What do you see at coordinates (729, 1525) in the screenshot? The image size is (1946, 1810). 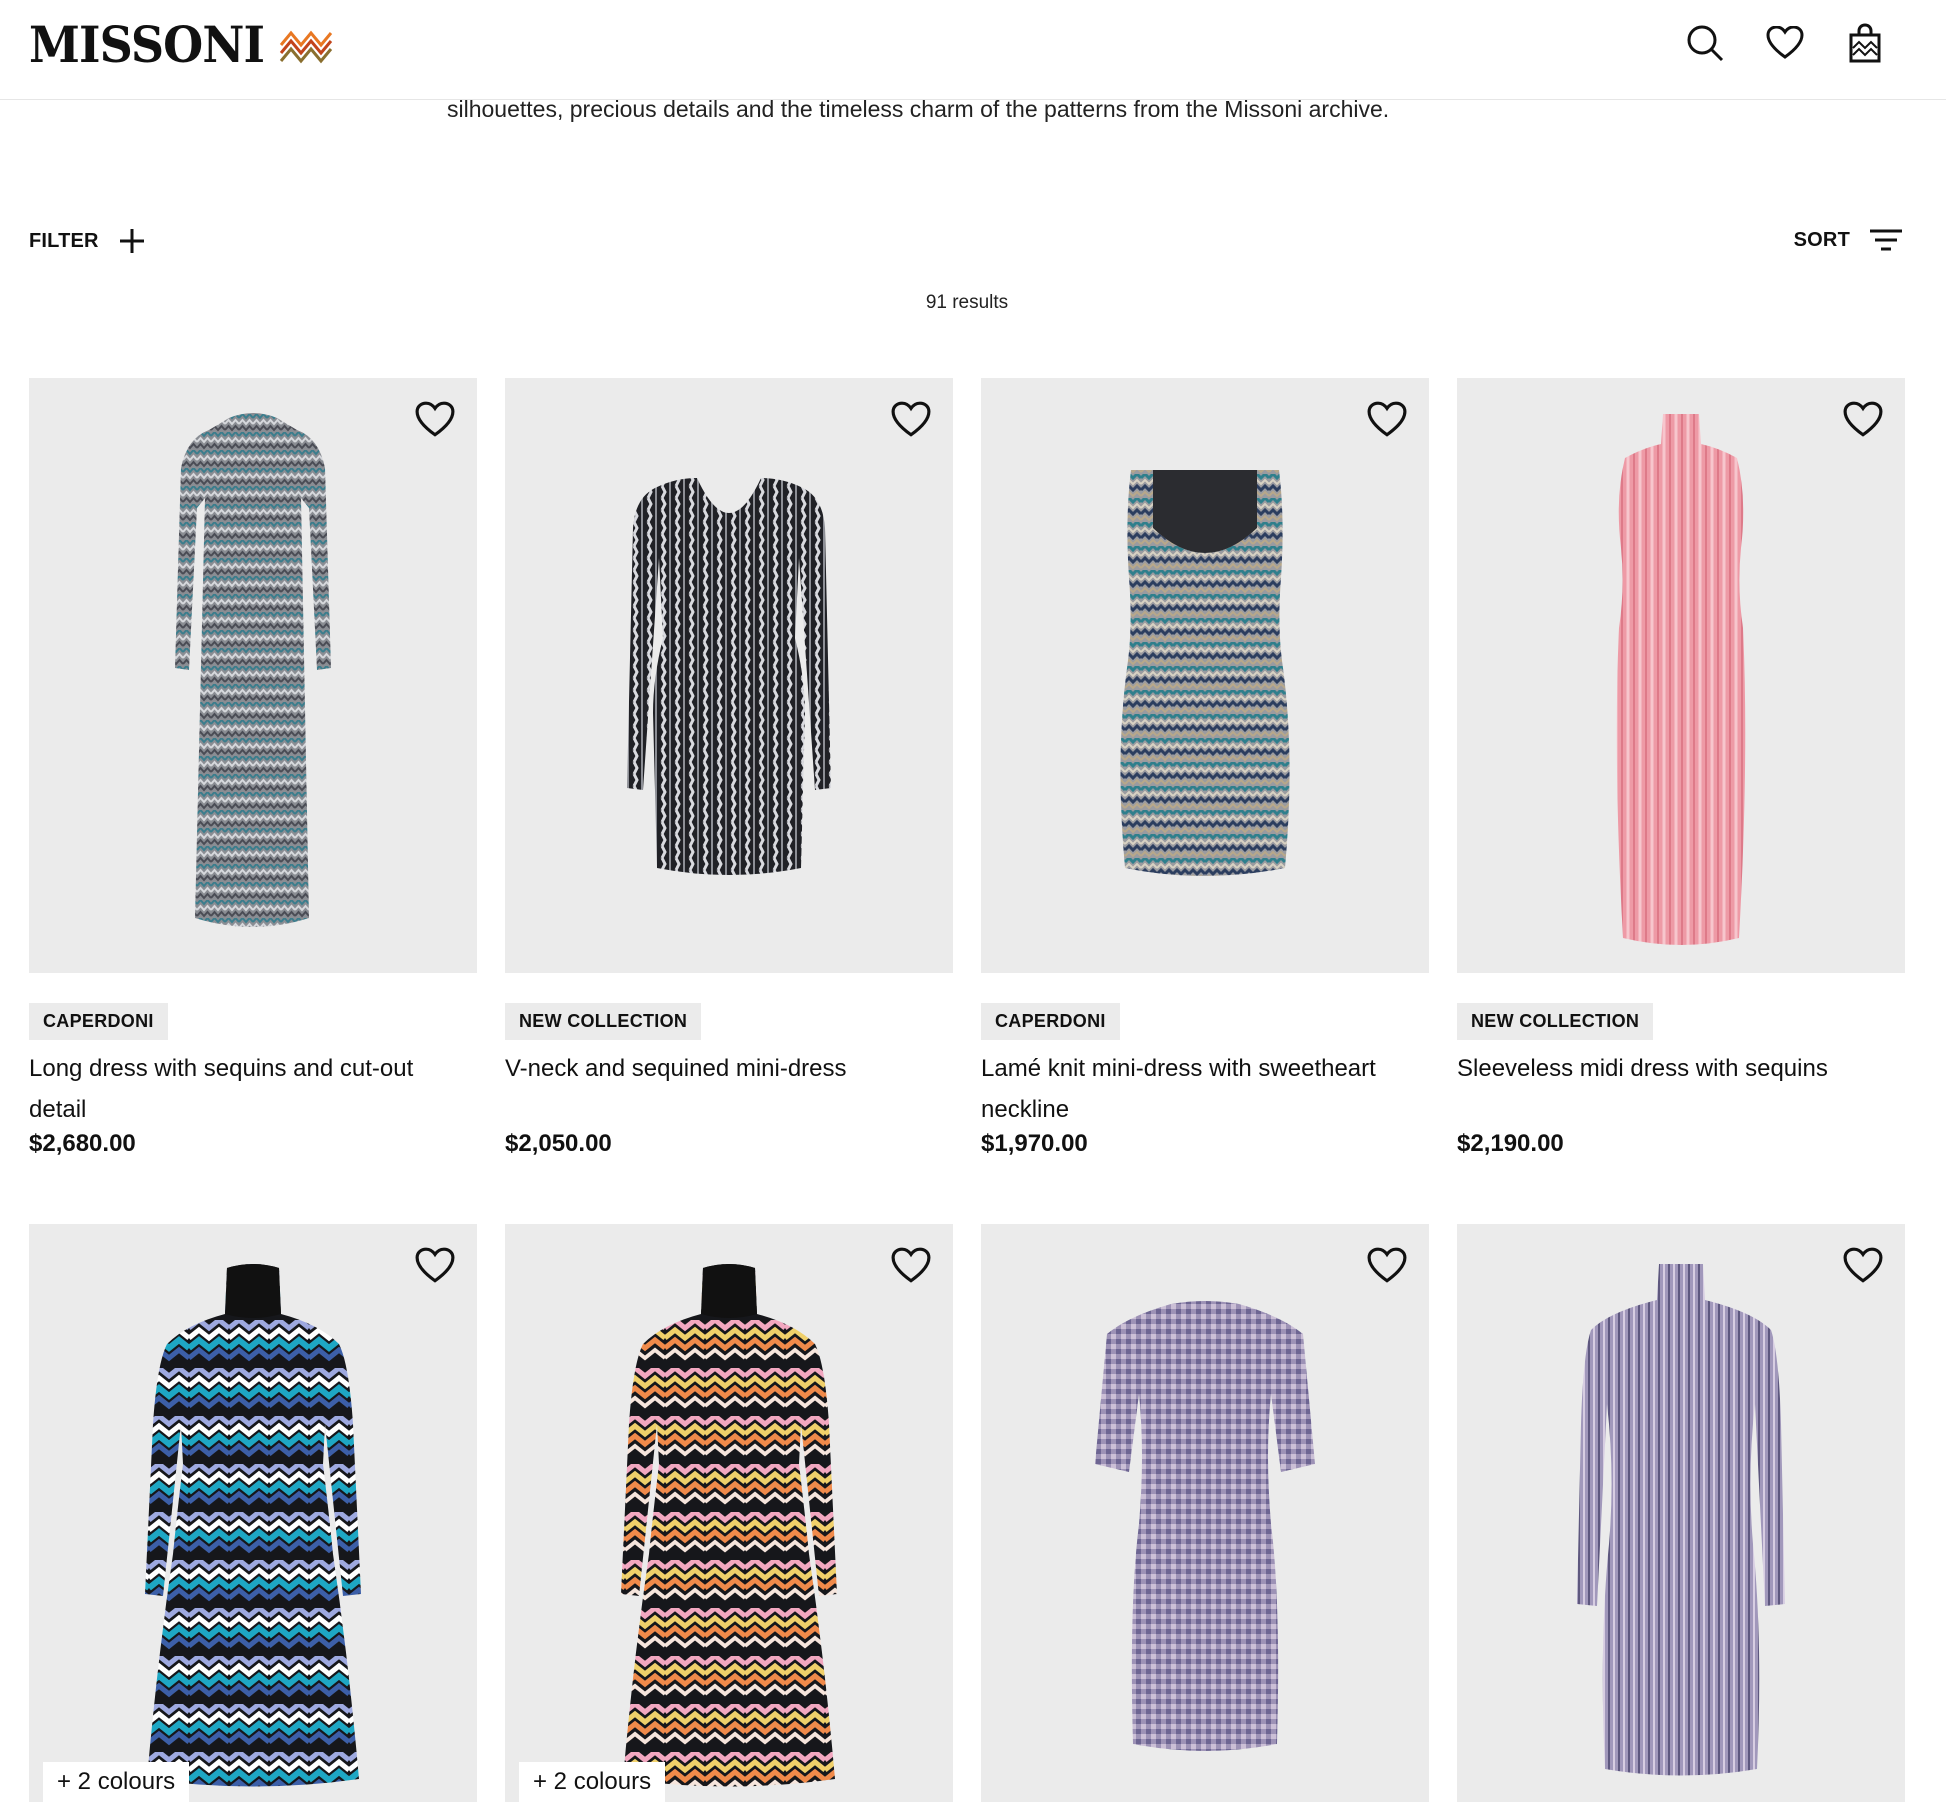 I see `multicolour-zigzag-knit-dress-image` at bounding box center [729, 1525].